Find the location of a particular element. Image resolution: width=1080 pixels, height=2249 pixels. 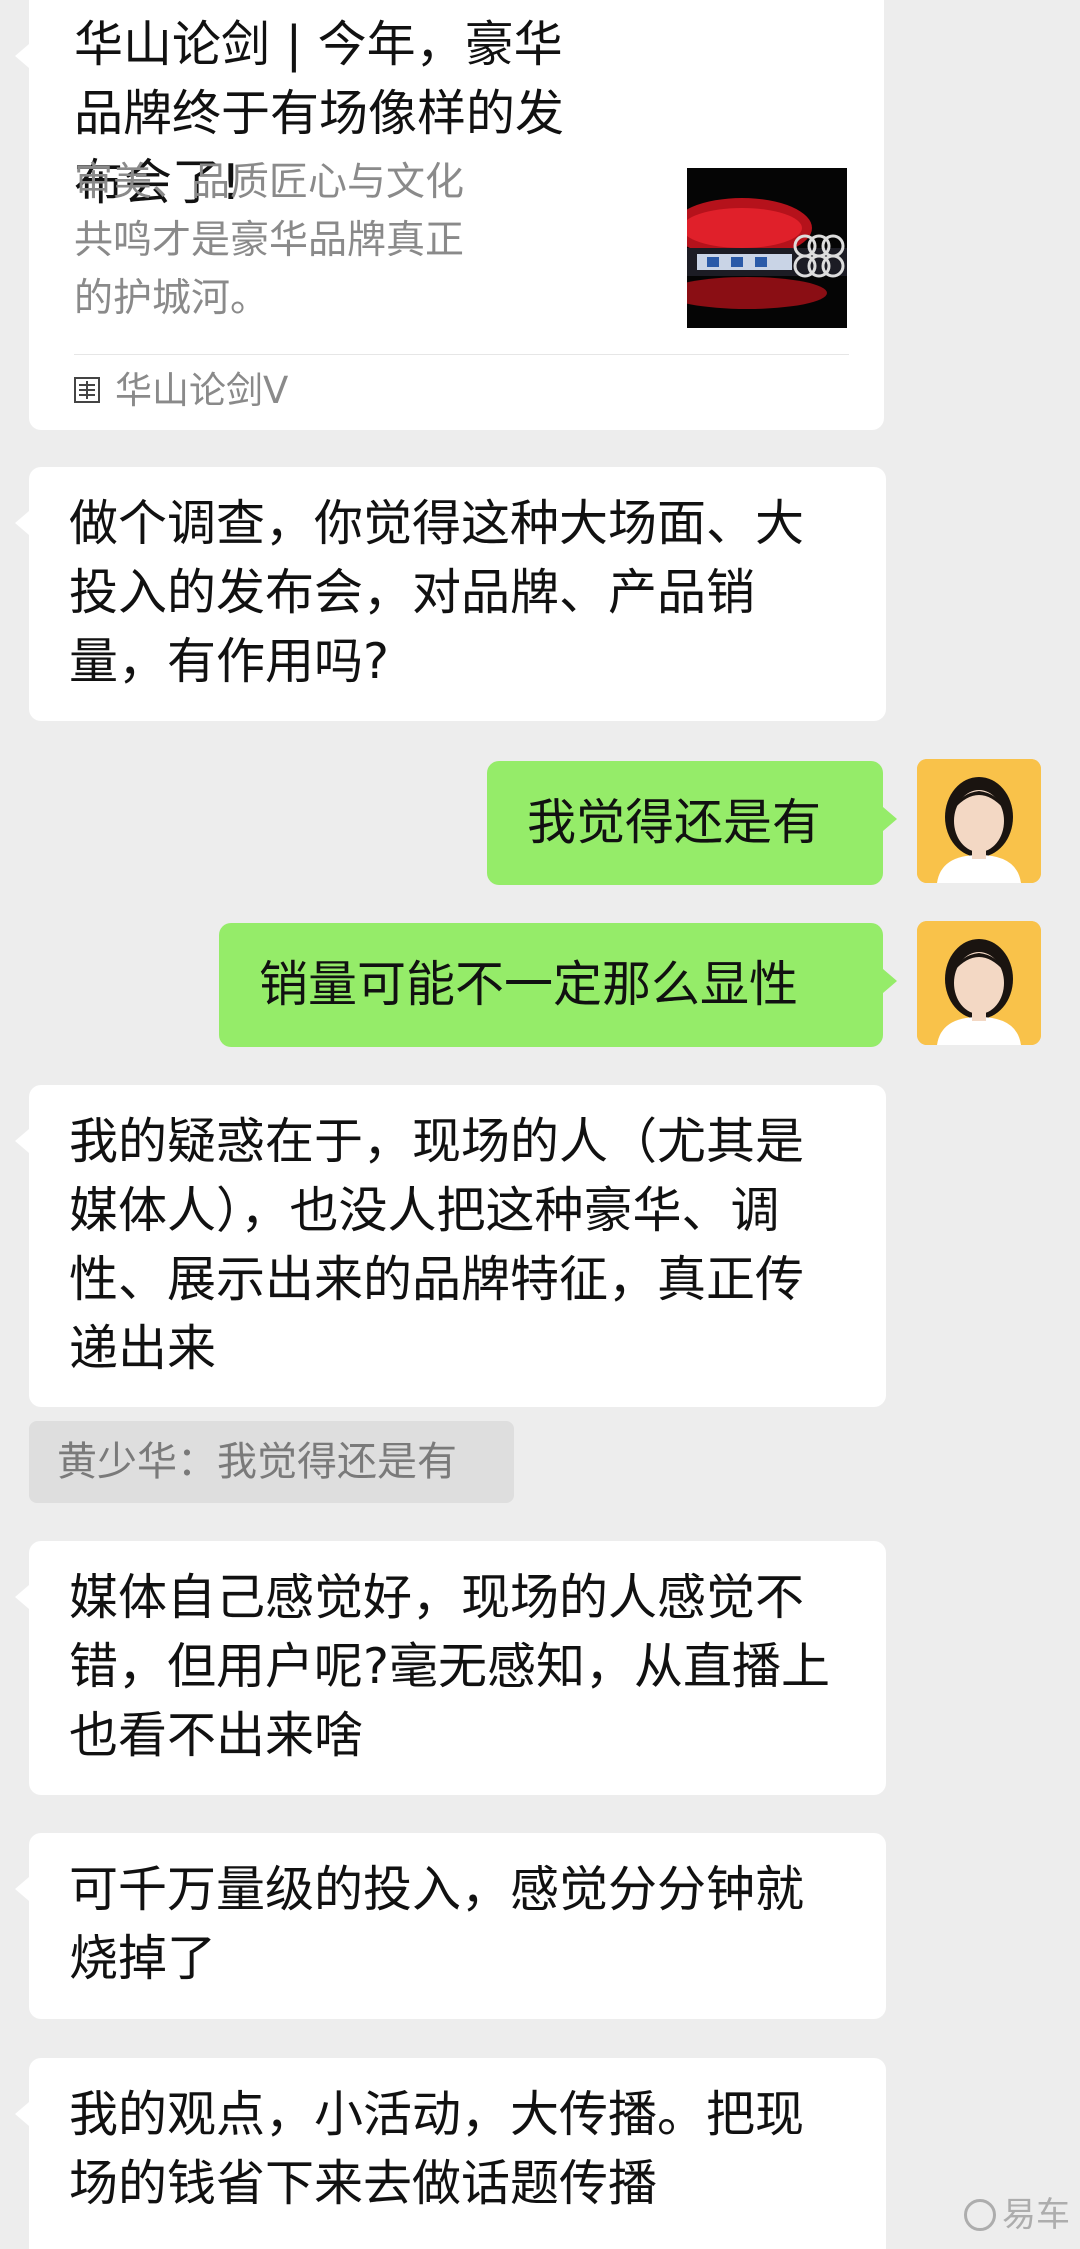

message-text: 媒体自己感觉好，现场的人感觉不错，但用户呢?毫无感知，从直播上也看不出来啥 is located at coordinates (450, 1666).